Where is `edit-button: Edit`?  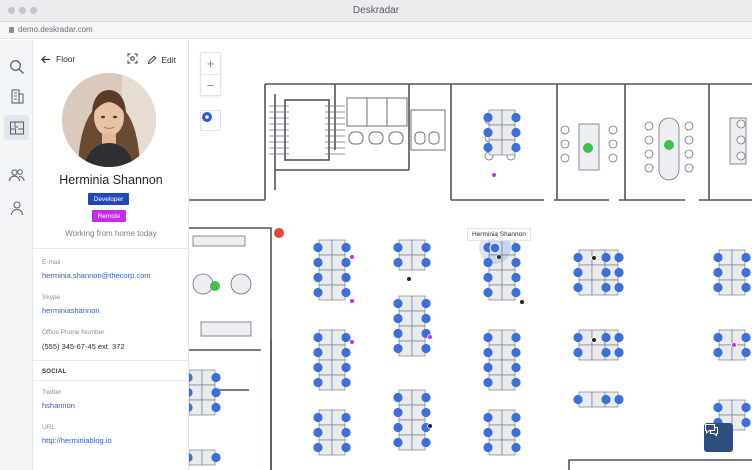 edit-button: Edit is located at coordinates (161, 60).